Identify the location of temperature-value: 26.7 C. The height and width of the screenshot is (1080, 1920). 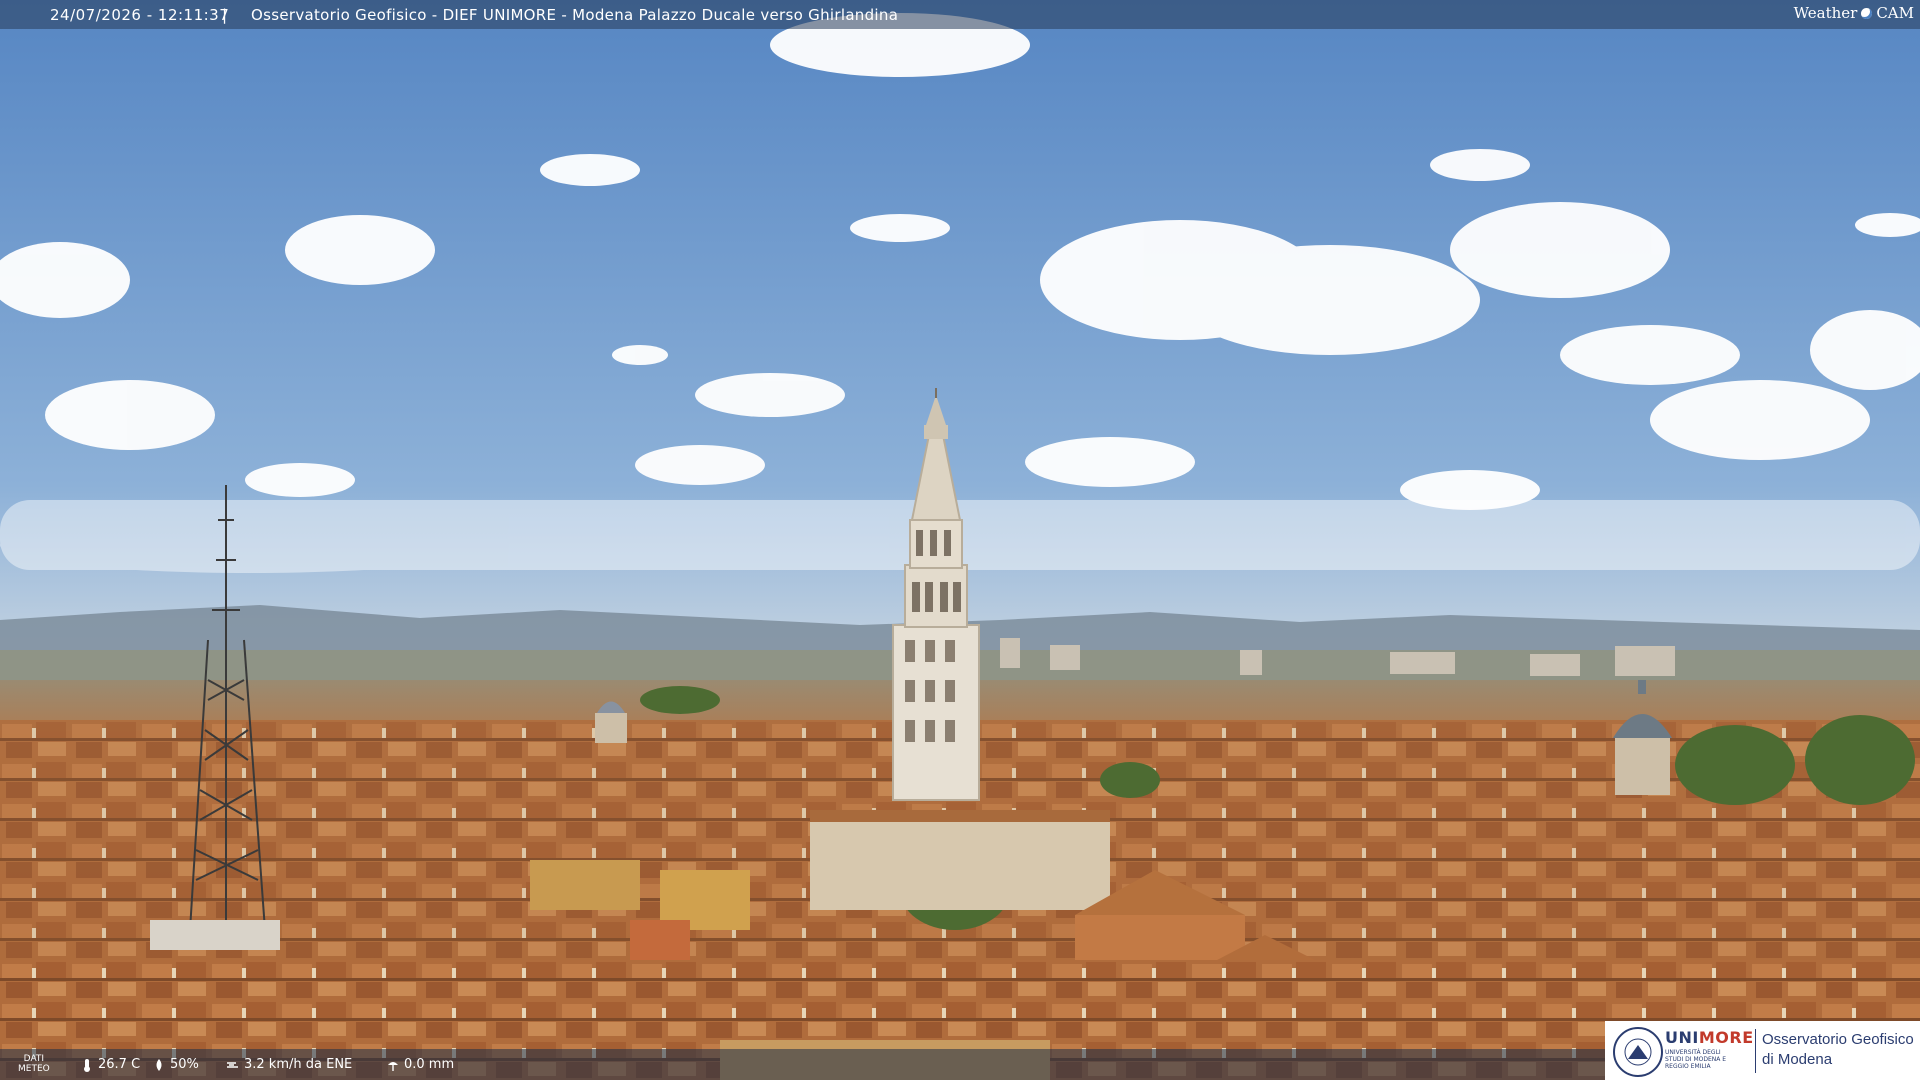
(119, 1064).